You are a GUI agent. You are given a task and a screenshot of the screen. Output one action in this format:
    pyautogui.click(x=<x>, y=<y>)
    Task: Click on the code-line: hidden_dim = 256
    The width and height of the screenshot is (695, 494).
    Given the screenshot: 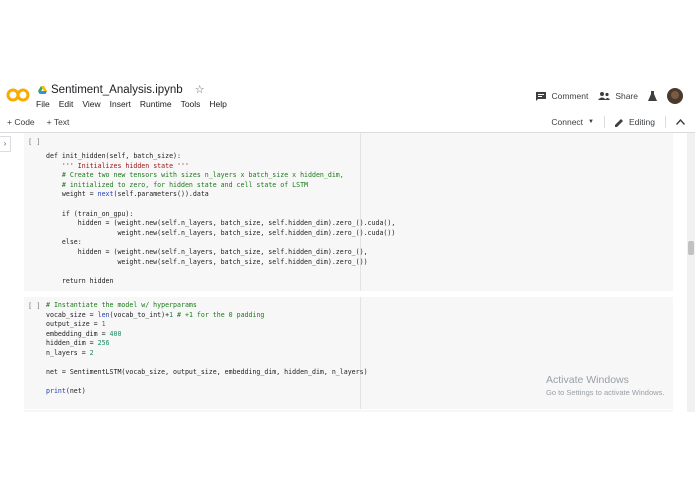 What is the action you would take?
    pyautogui.click(x=78, y=343)
    